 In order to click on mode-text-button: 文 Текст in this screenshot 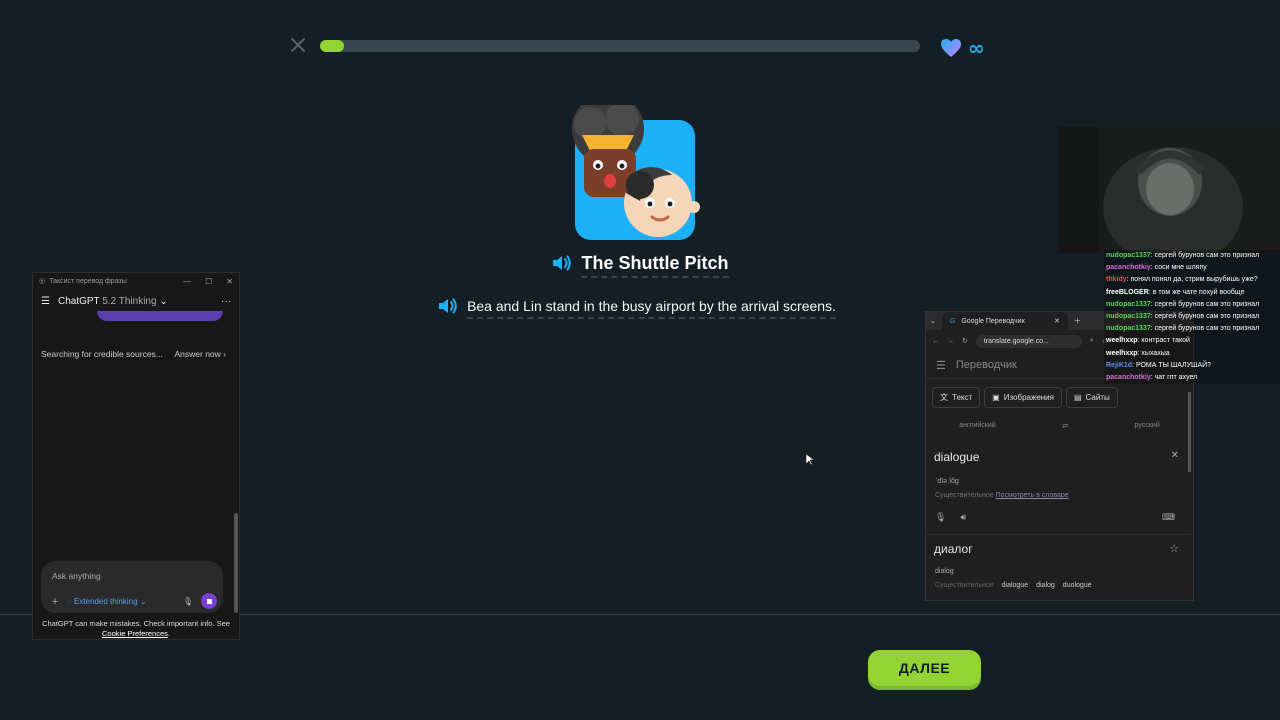, I will do `click(956, 397)`.